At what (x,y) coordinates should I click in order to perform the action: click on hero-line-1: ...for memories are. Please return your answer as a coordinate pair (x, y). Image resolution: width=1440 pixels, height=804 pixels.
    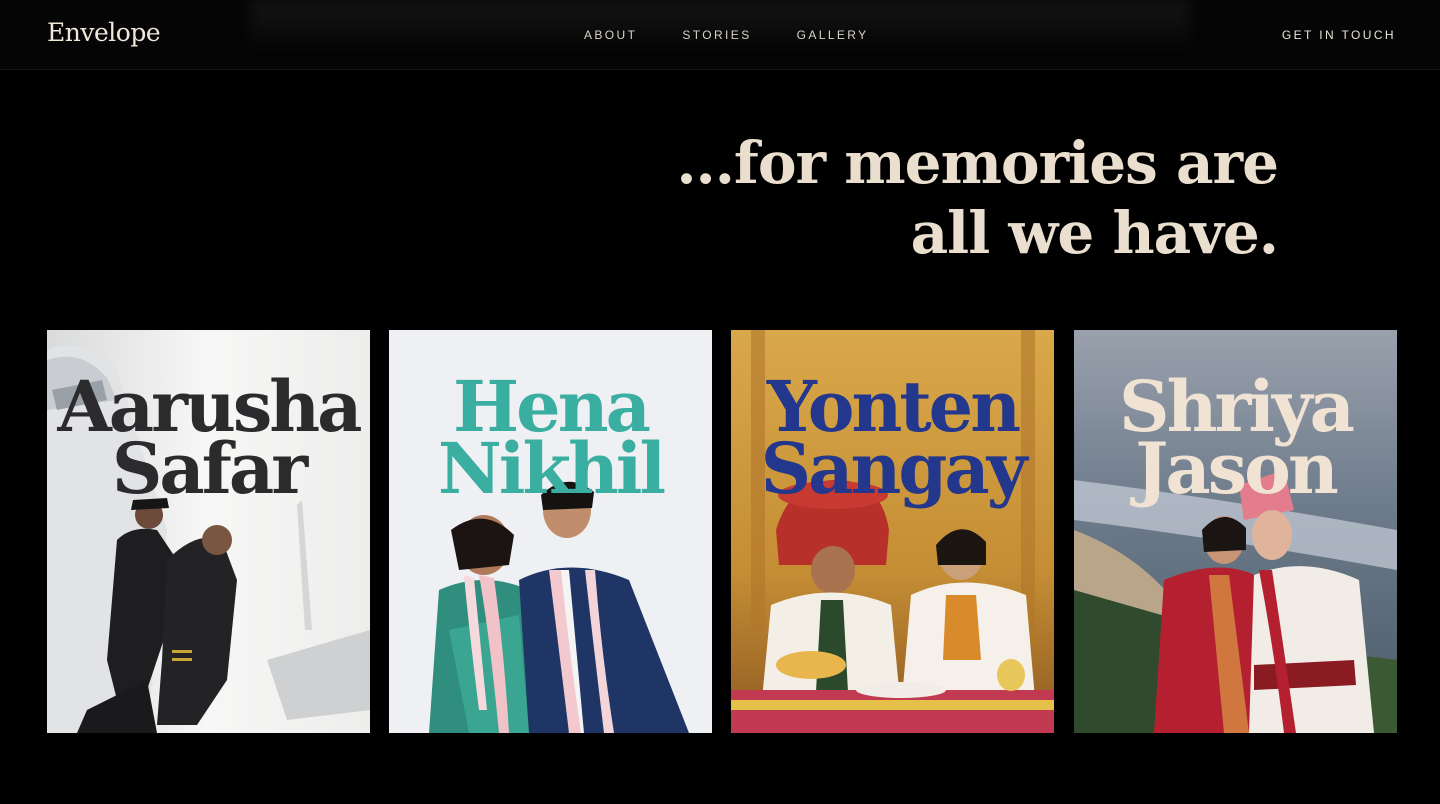
    Looking at the image, I should click on (977, 163).